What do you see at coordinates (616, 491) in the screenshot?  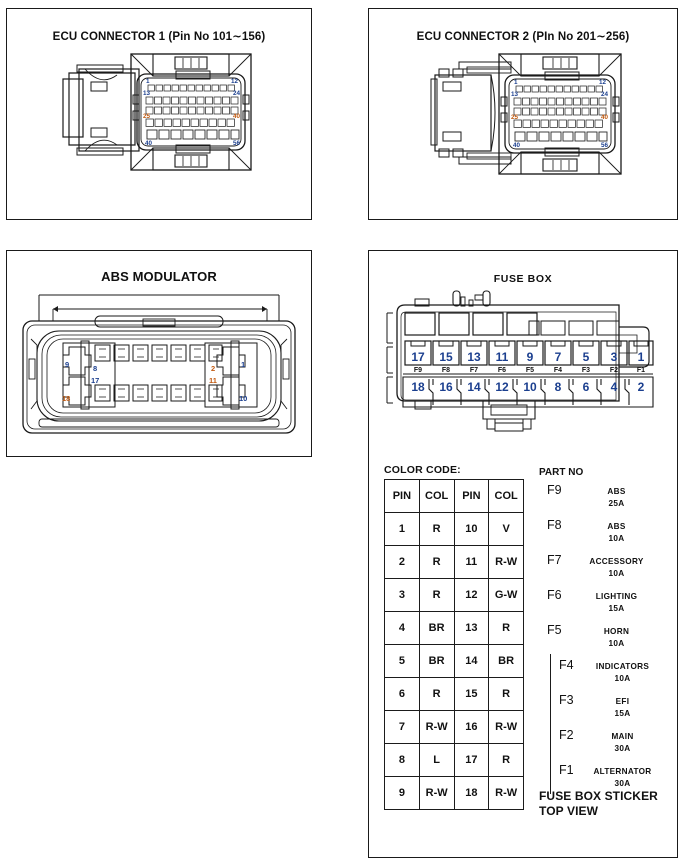 I see `part-no-name: ABS` at bounding box center [616, 491].